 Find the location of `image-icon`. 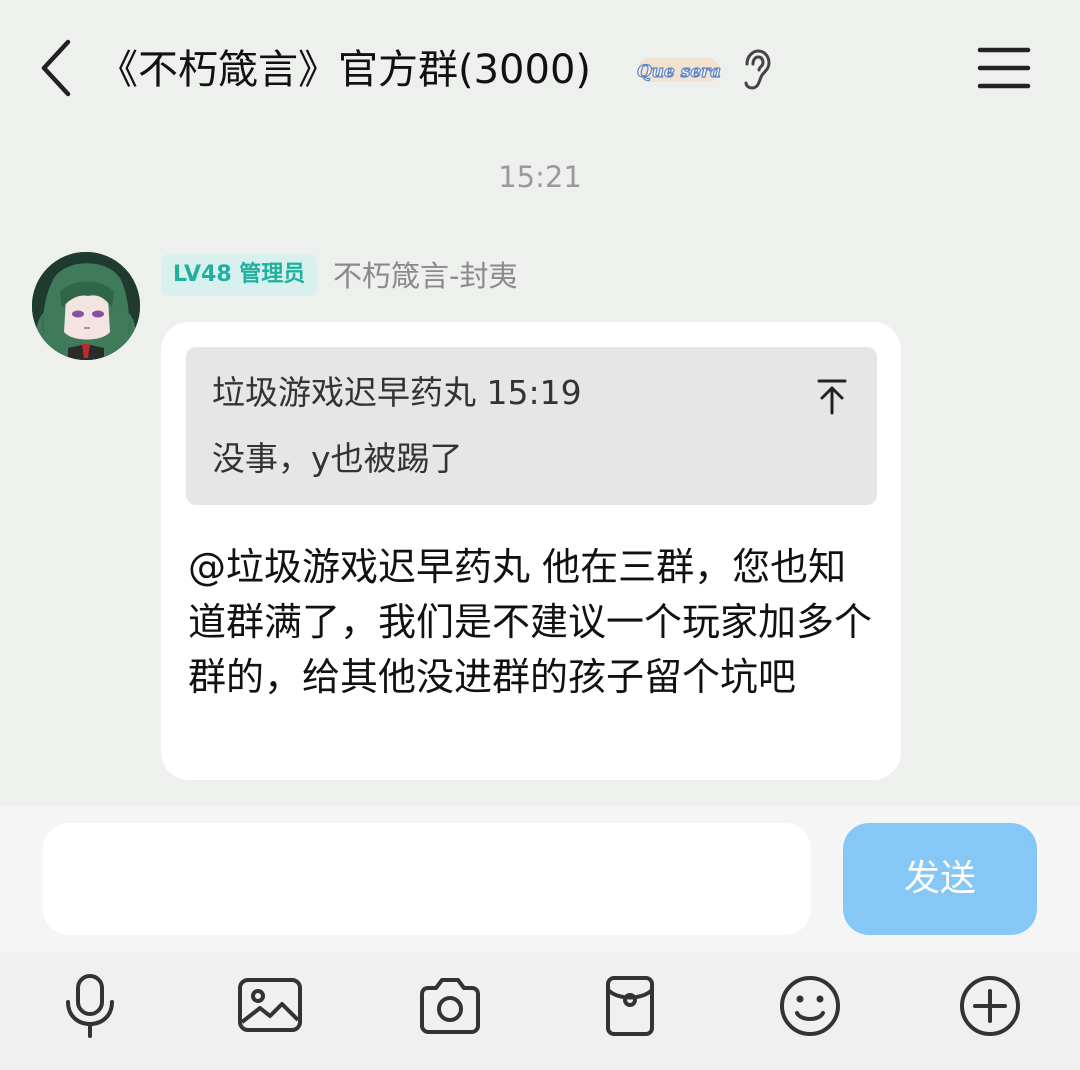

image-icon is located at coordinates (270, 1006).